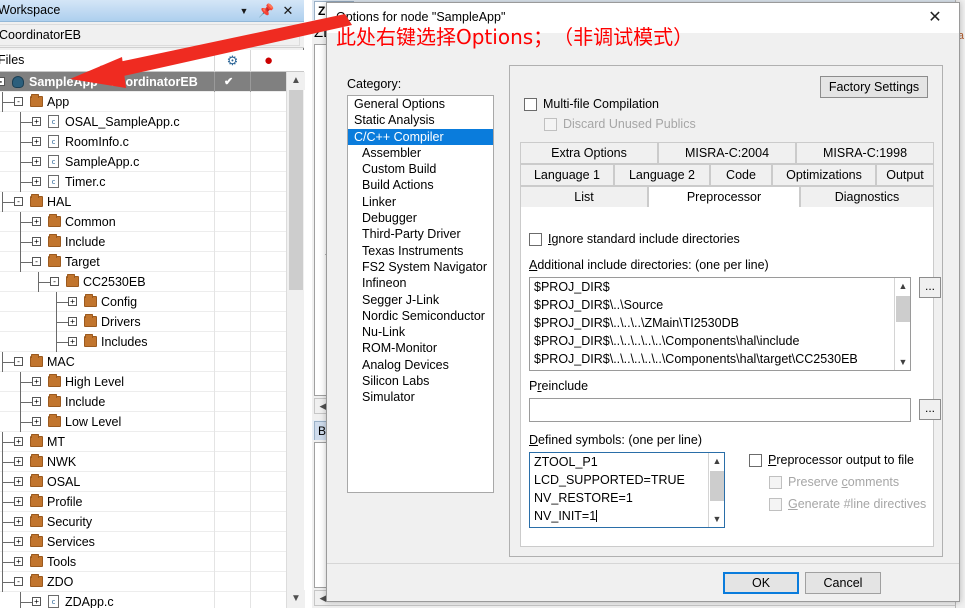  What do you see at coordinates (143, 482) in the screenshot?
I see `tree-row: + OSAL` at bounding box center [143, 482].